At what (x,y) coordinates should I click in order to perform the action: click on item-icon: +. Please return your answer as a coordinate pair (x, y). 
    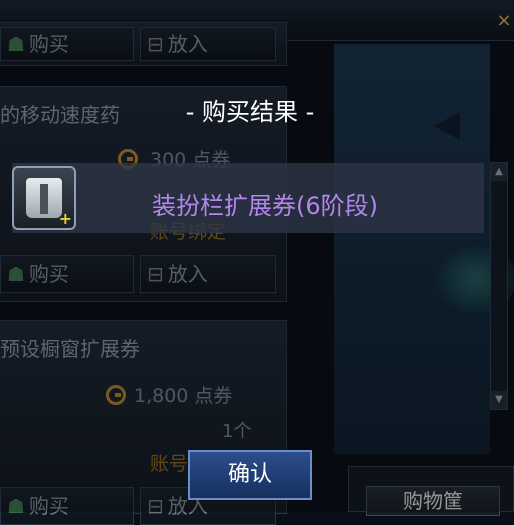
    Looking at the image, I should click on (44, 198).